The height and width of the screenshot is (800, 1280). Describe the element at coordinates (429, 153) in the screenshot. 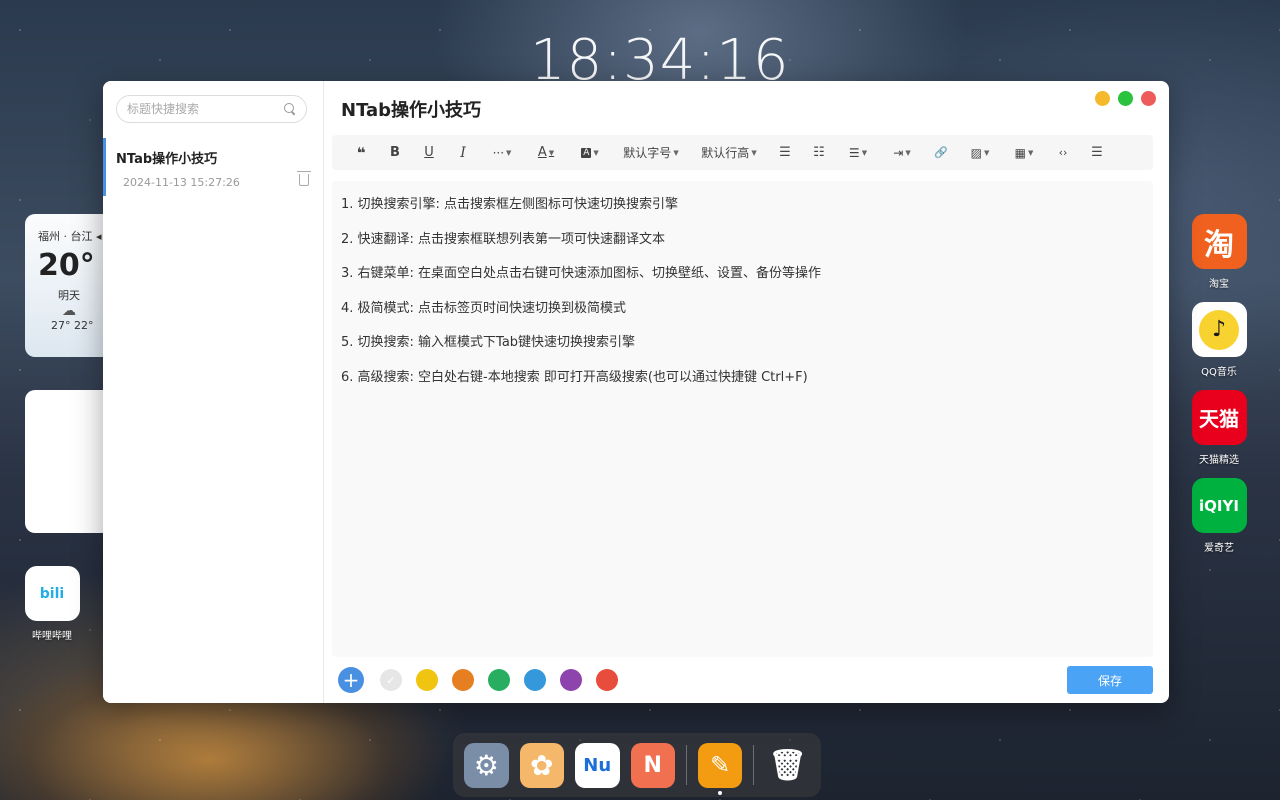

I see `underline-button: U` at that location.